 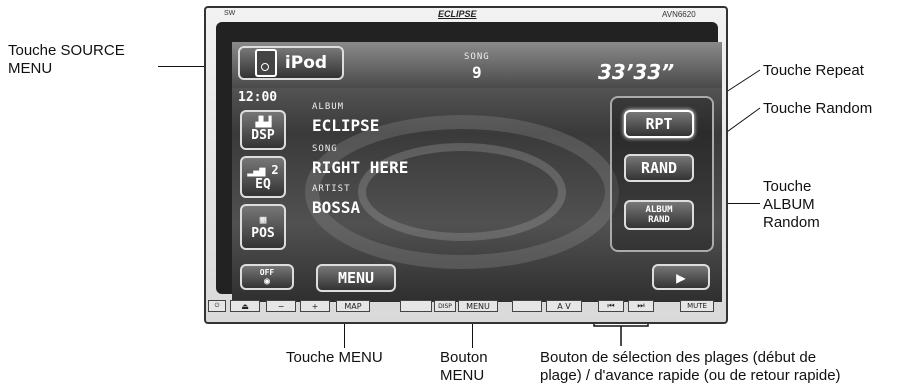 I want to click on track-next-button: ⏭, so click(x=641, y=306).